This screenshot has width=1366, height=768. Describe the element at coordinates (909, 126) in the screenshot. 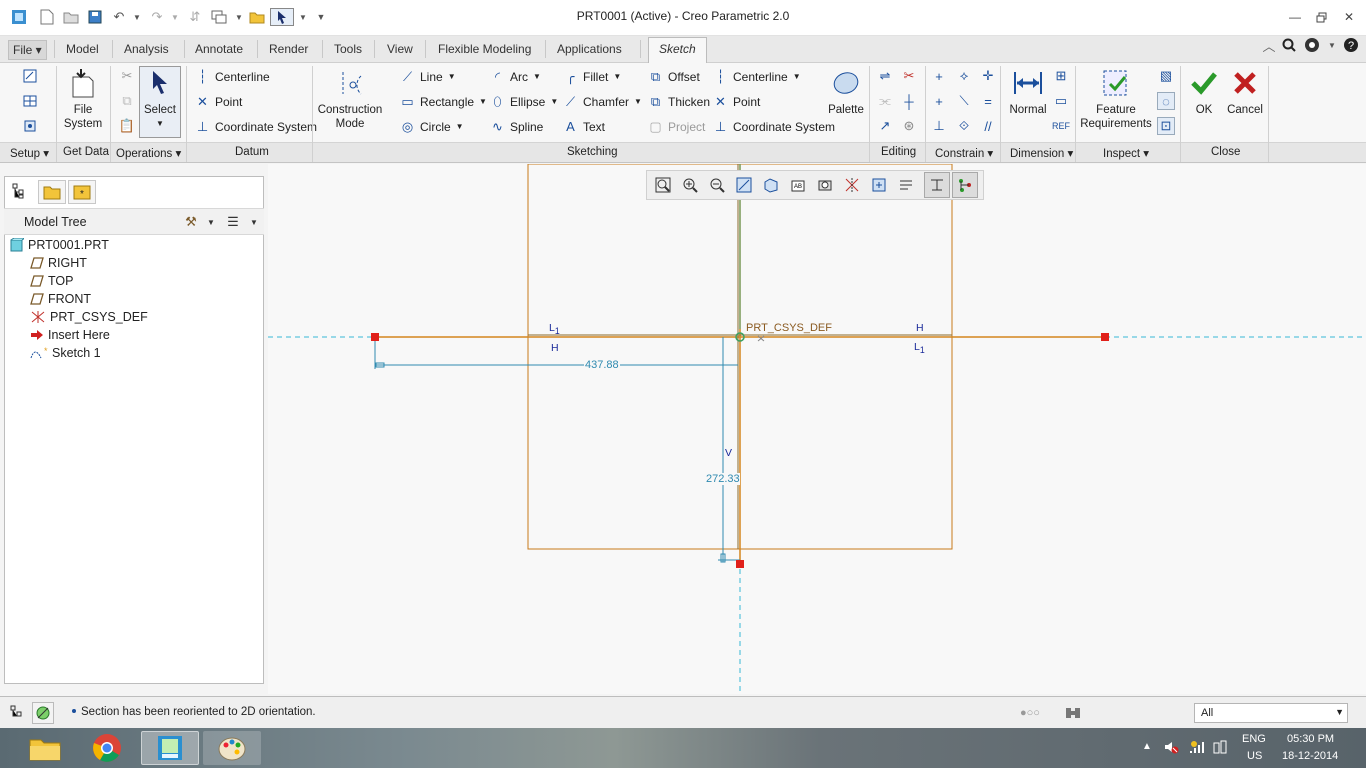

I see `rotate-resize-icon: ⊛` at that location.